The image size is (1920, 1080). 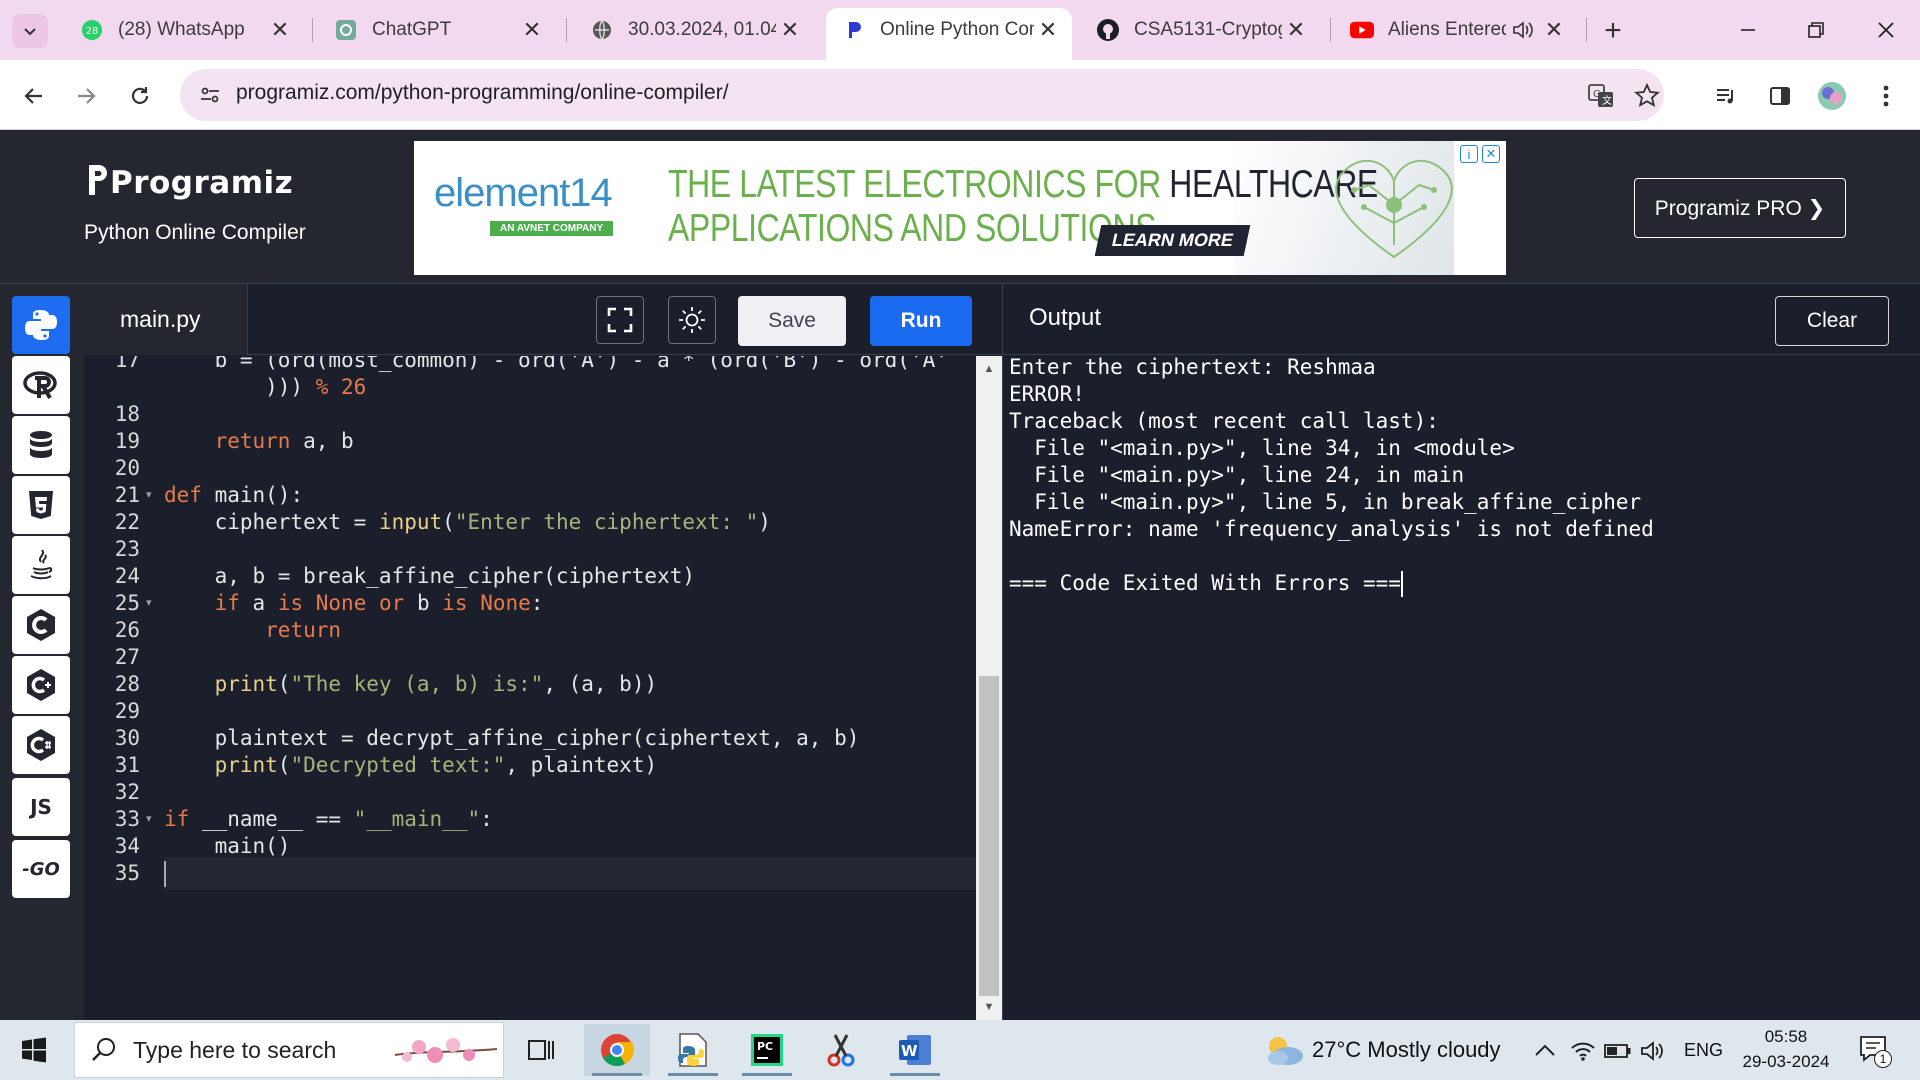 I want to click on sidebar-item-r, so click(x=41, y=385).